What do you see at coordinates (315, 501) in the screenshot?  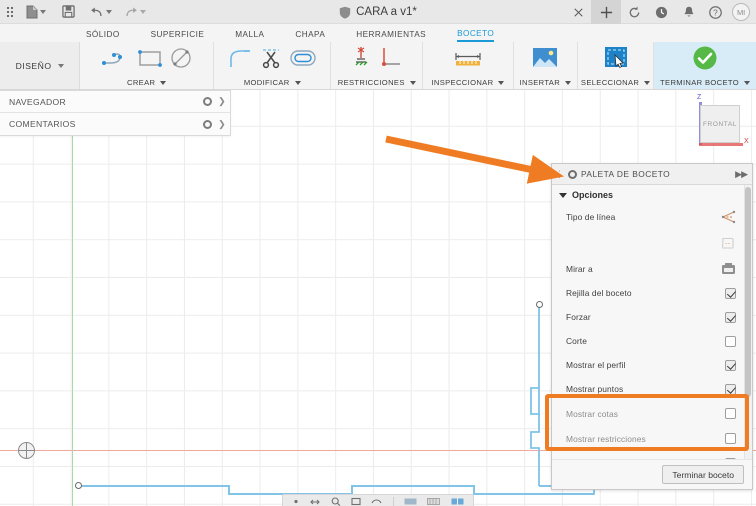 I see `pan-icon` at bounding box center [315, 501].